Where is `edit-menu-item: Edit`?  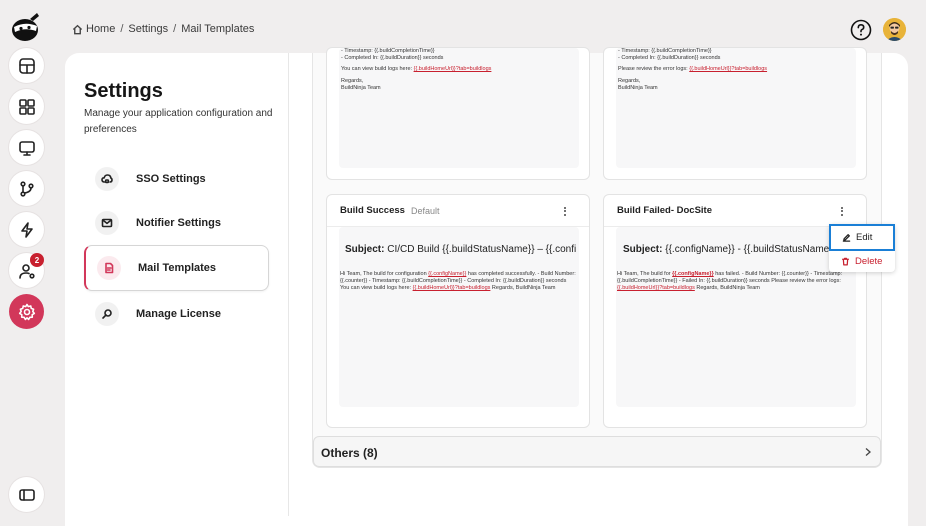 edit-menu-item: Edit is located at coordinates (862, 237).